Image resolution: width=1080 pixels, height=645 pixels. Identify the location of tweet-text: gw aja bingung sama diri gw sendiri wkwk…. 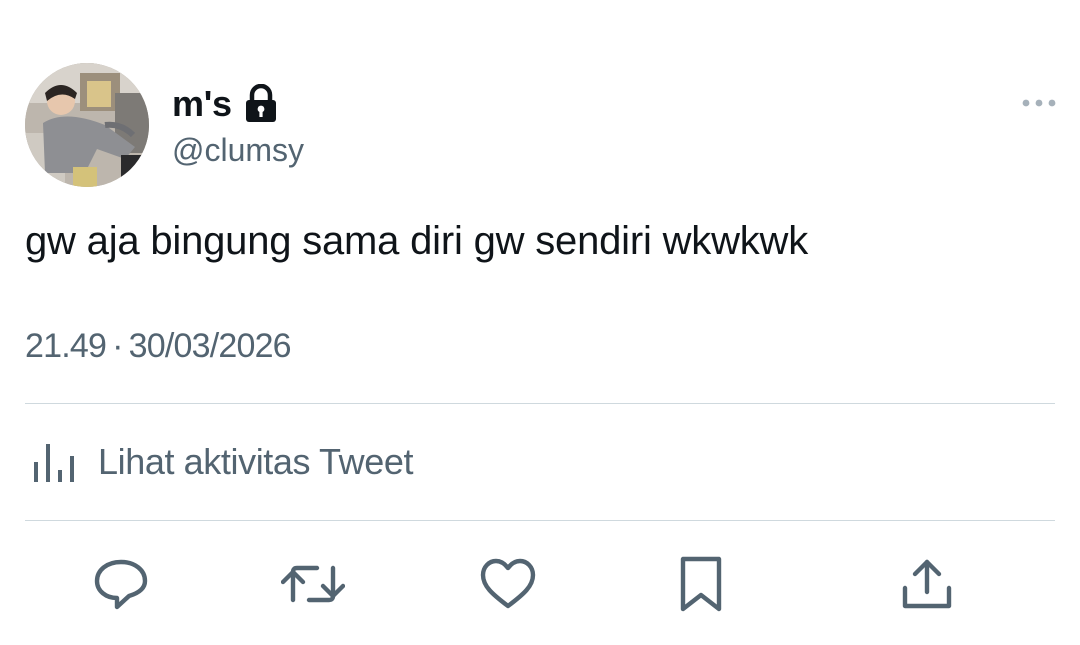
(417, 241).